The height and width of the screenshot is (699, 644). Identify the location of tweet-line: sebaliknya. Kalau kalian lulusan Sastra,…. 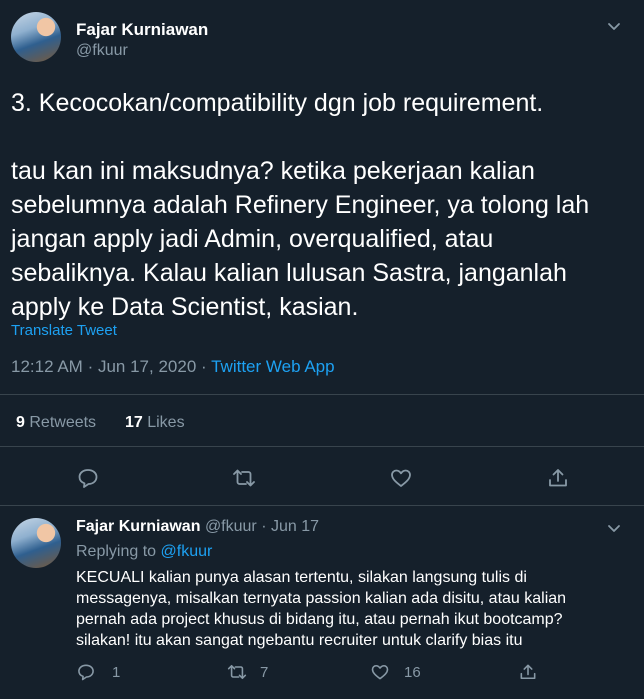
(289, 273).